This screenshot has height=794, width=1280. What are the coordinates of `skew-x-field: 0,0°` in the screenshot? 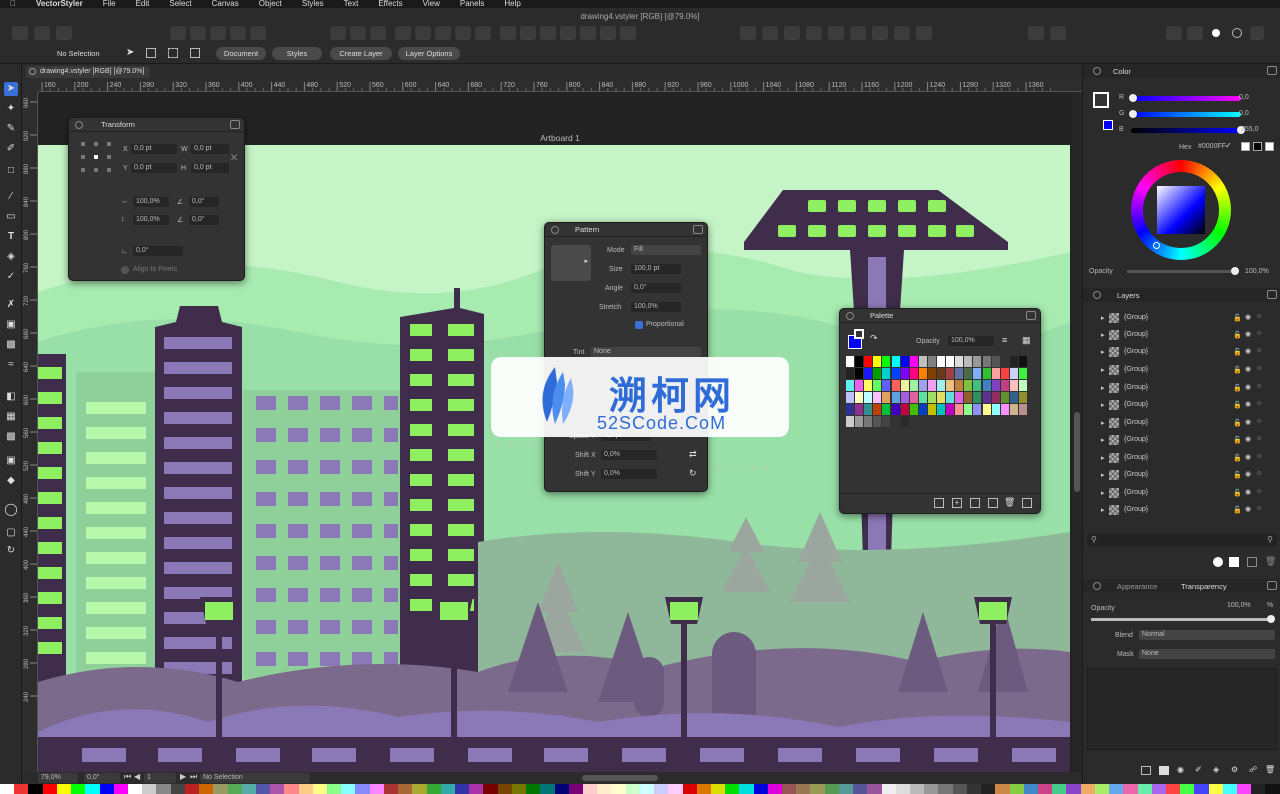 It's located at (204, 202).